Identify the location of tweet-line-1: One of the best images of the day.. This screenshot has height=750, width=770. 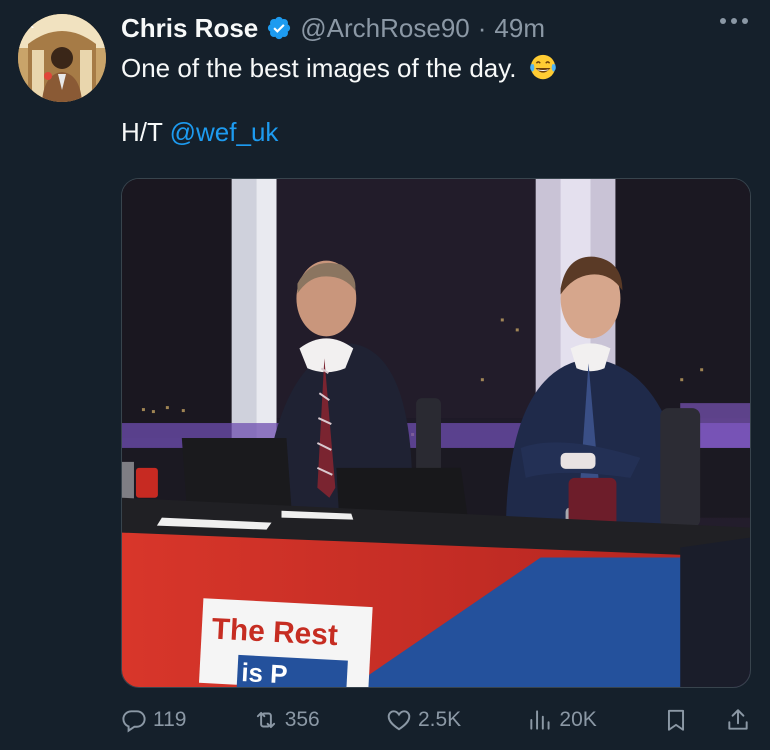
(339, 68).